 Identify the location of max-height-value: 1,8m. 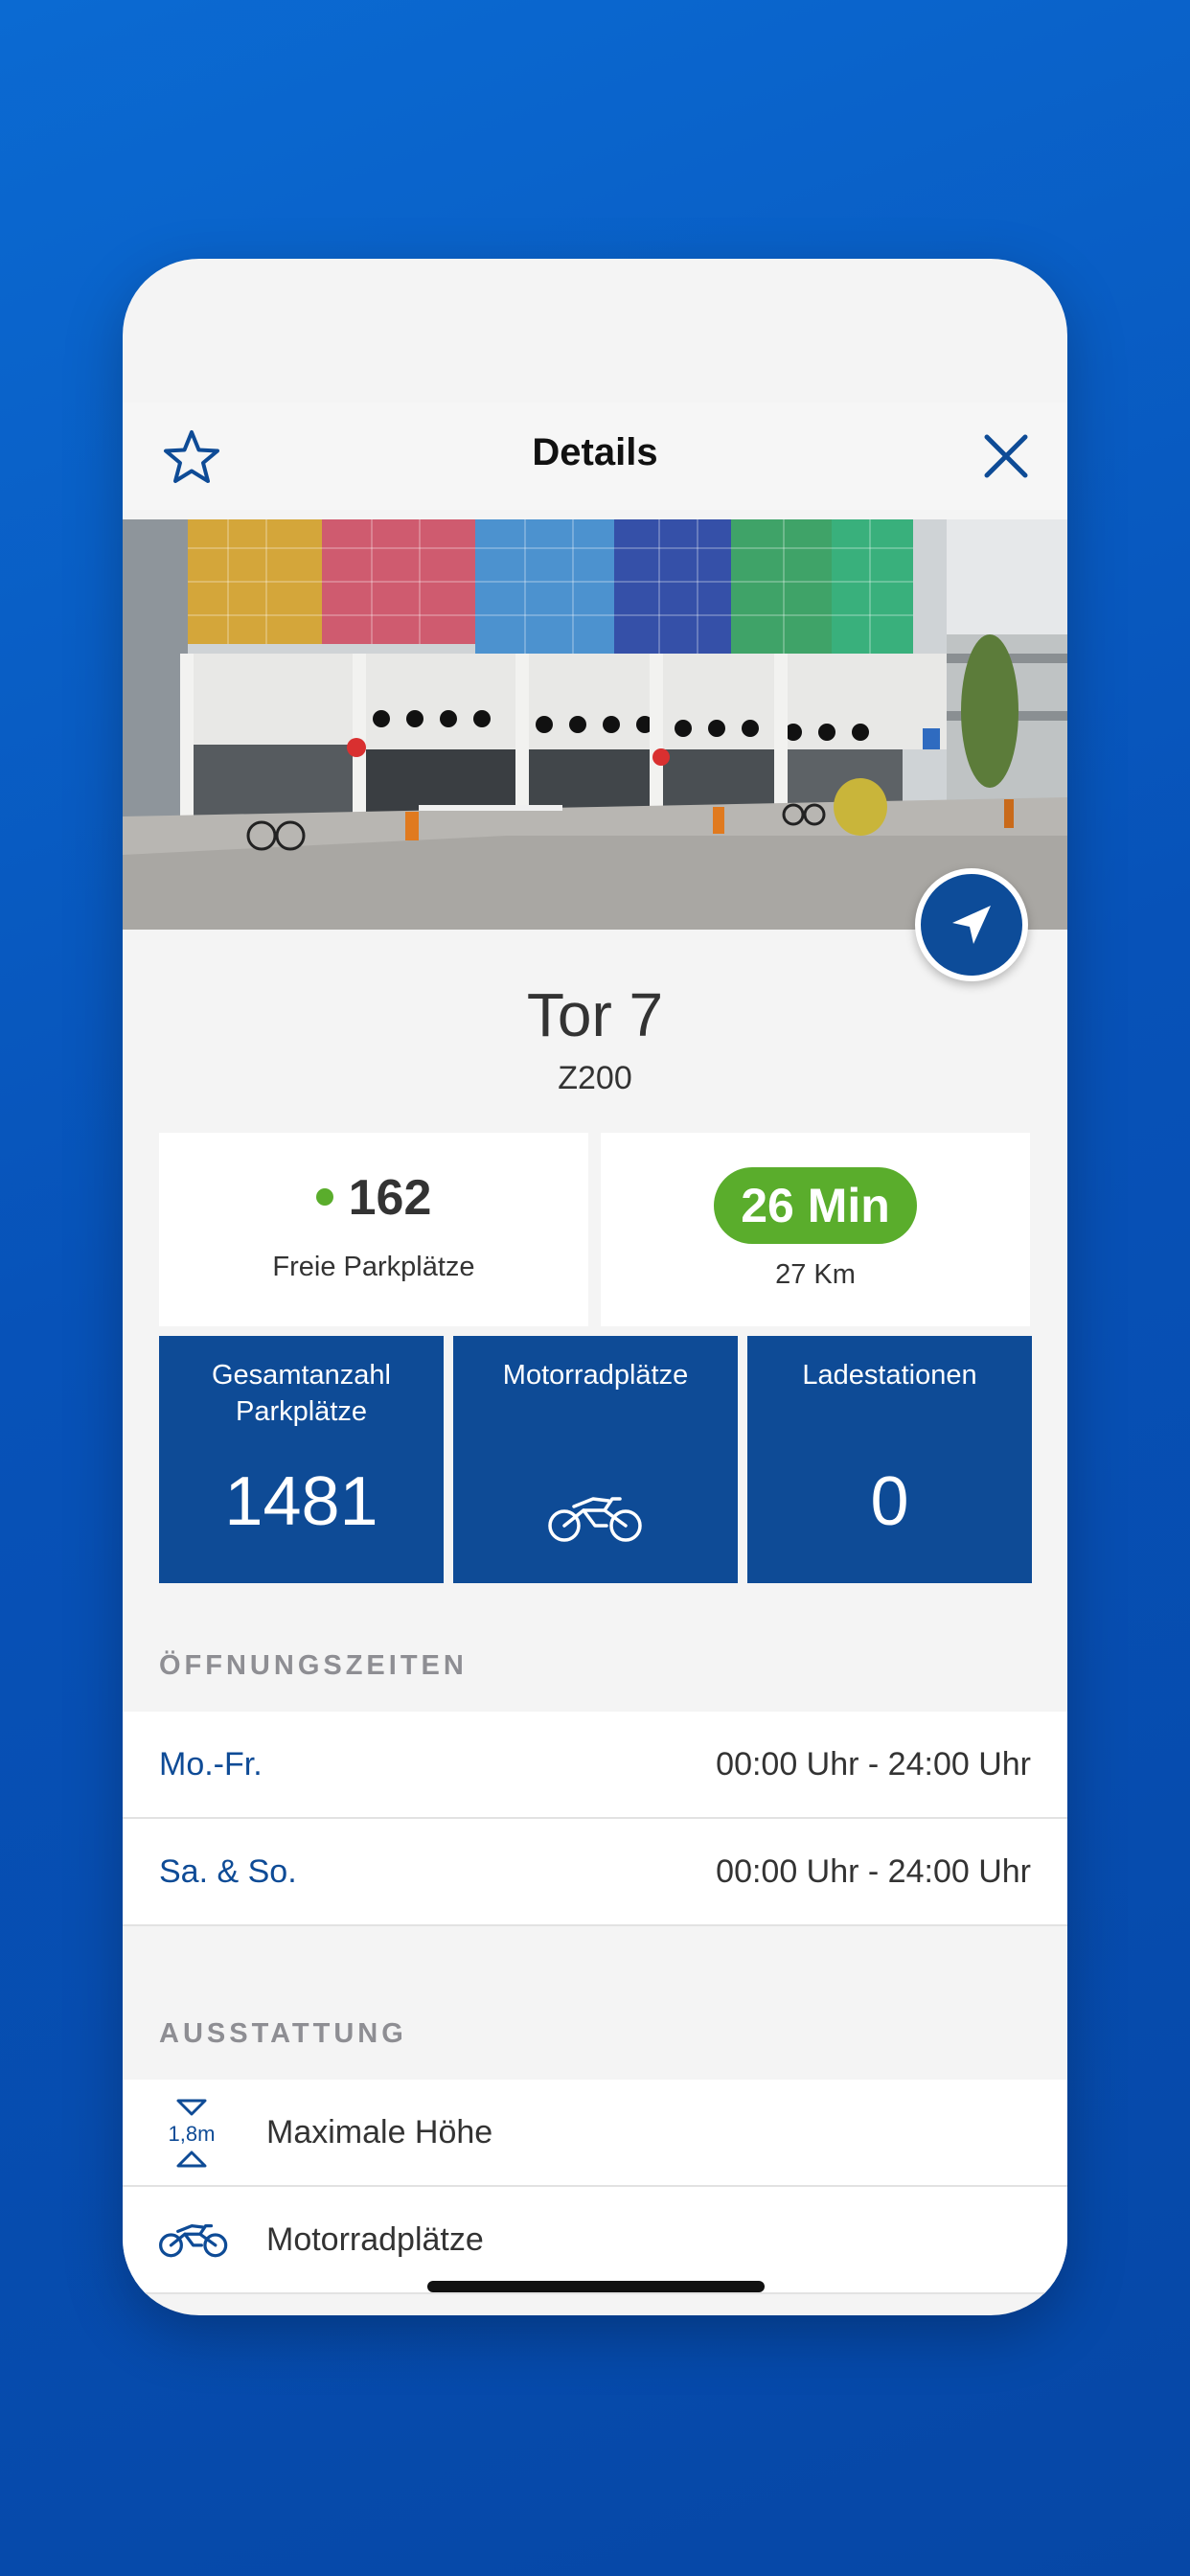
(193, 2134).